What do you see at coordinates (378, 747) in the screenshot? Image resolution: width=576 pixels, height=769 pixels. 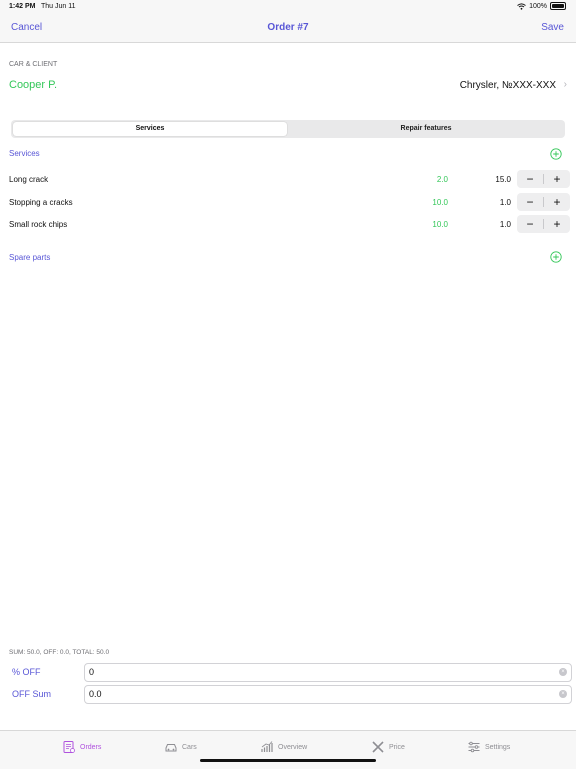 I see `tools-icon` at bounding box center [378, 747].